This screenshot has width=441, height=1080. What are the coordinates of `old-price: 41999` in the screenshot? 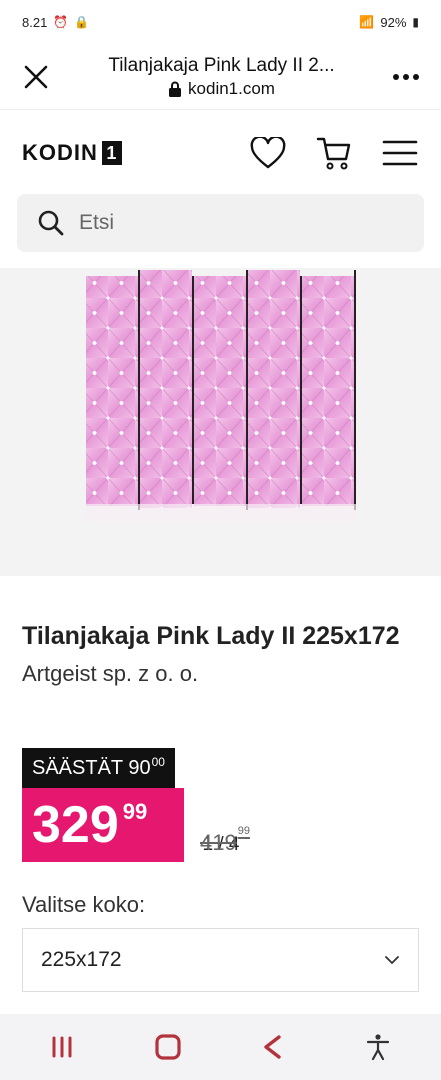 It's located at (225, 840).